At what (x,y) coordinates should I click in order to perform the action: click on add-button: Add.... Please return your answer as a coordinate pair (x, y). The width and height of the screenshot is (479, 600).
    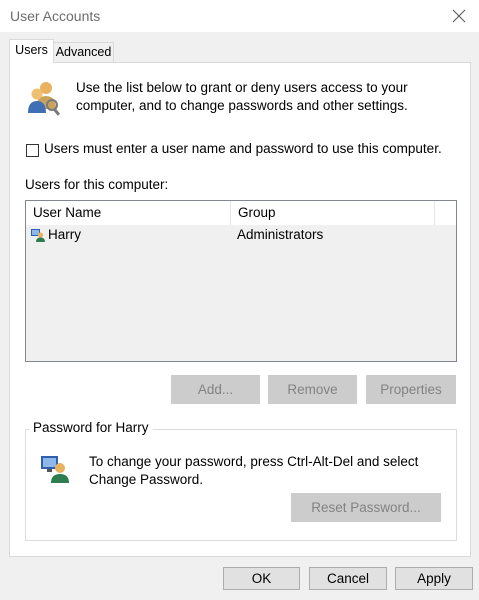
    Looking at the image, I should click on (215, 389).